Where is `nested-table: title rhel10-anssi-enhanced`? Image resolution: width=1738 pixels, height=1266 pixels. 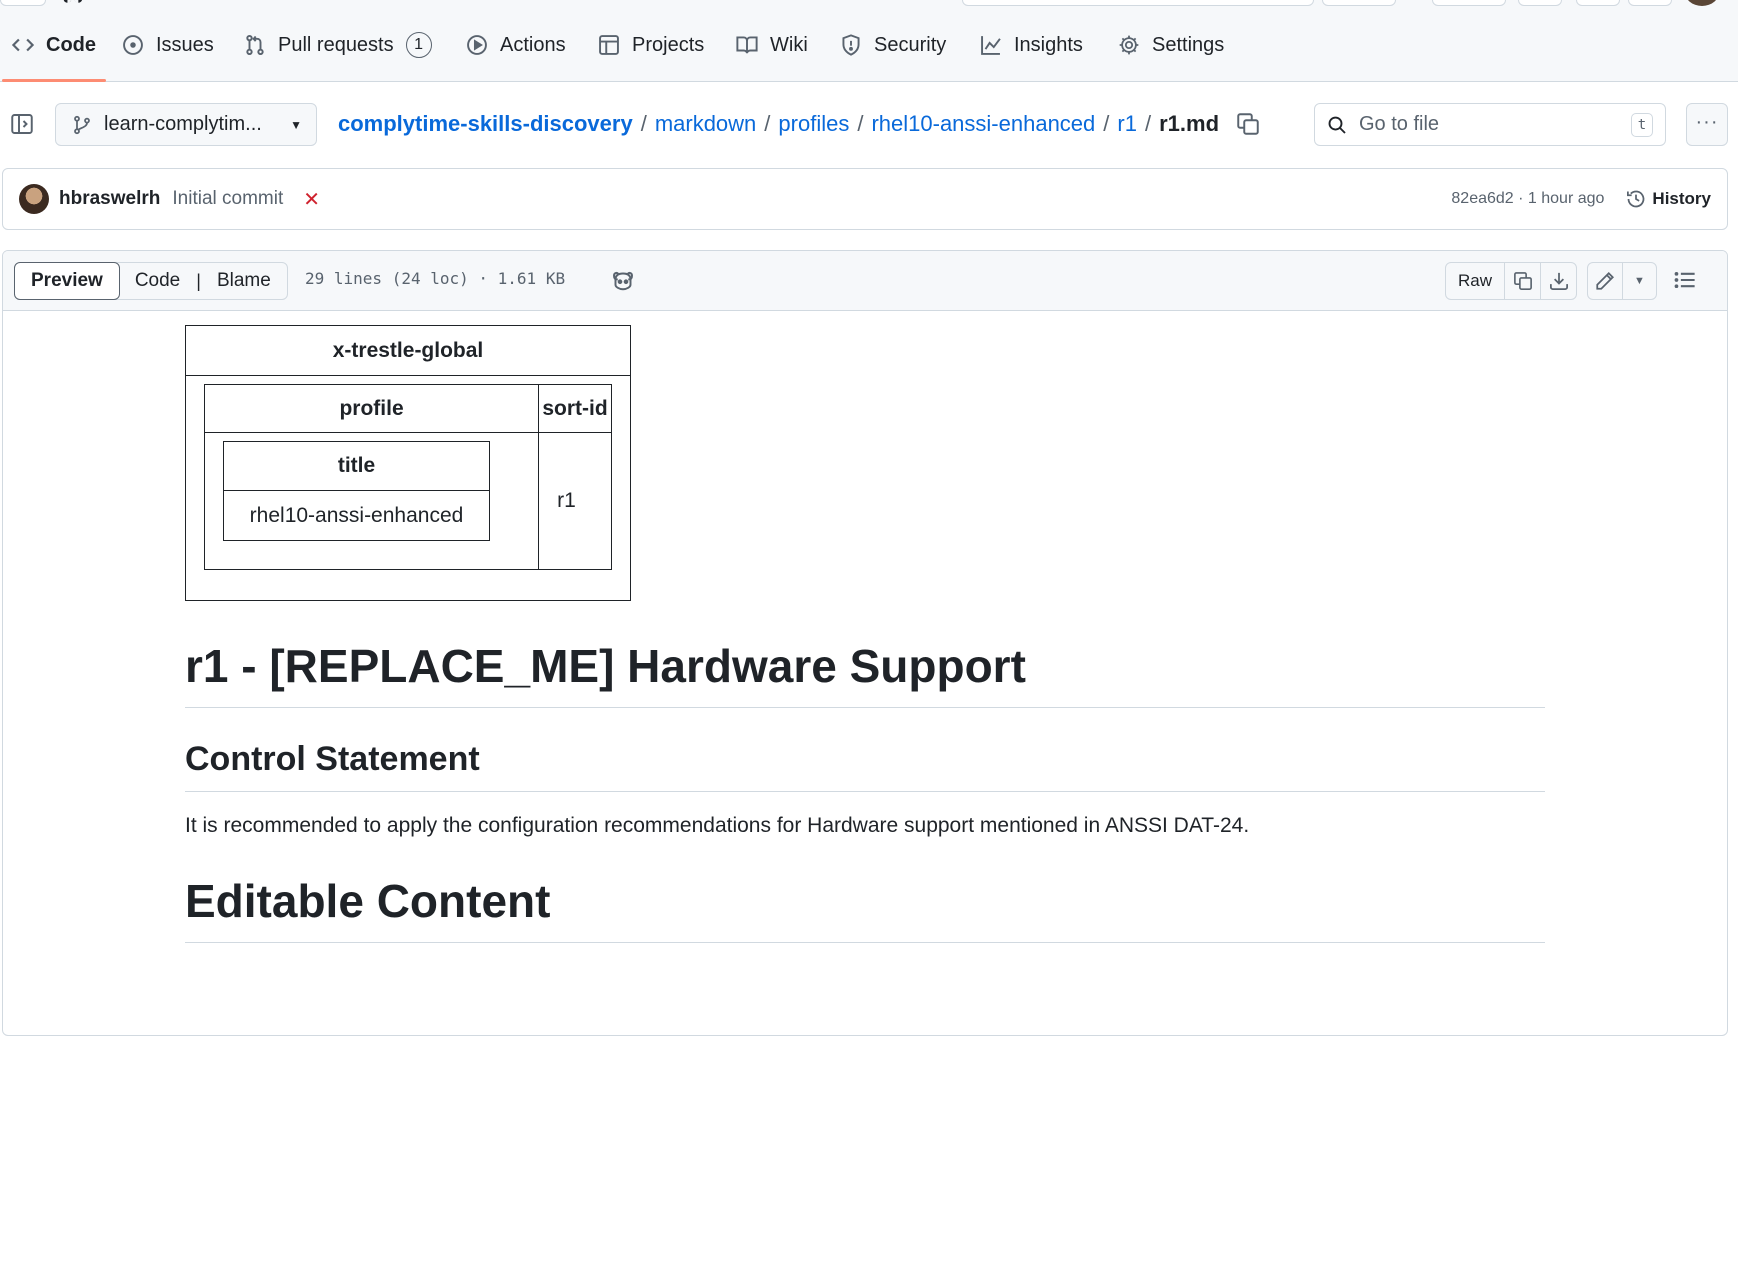
nested-table: title rhel10-anssi-enhanced is located at coordinates (356, 491).